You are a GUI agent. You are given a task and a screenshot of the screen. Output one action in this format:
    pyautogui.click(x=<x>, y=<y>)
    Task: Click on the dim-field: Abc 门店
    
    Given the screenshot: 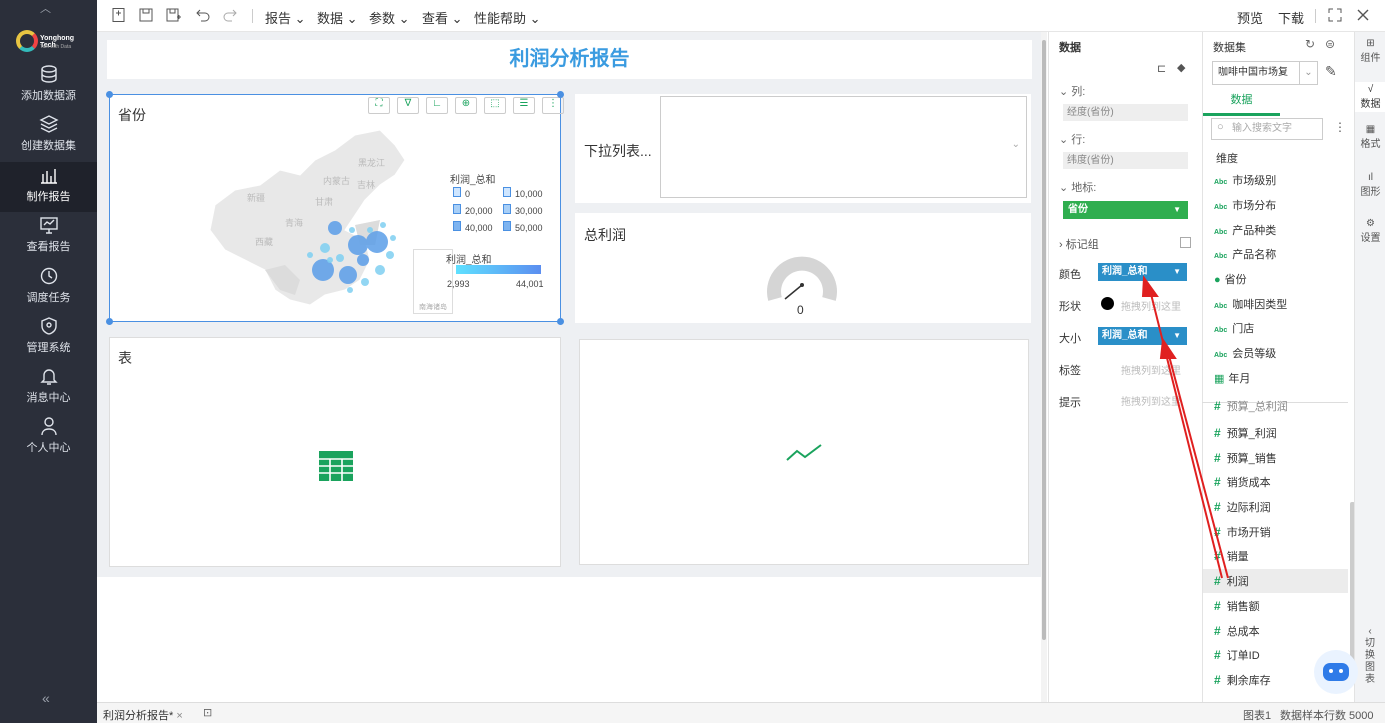 What is the action you would take?
    pyautogui.click(x=1234, y=329)
    